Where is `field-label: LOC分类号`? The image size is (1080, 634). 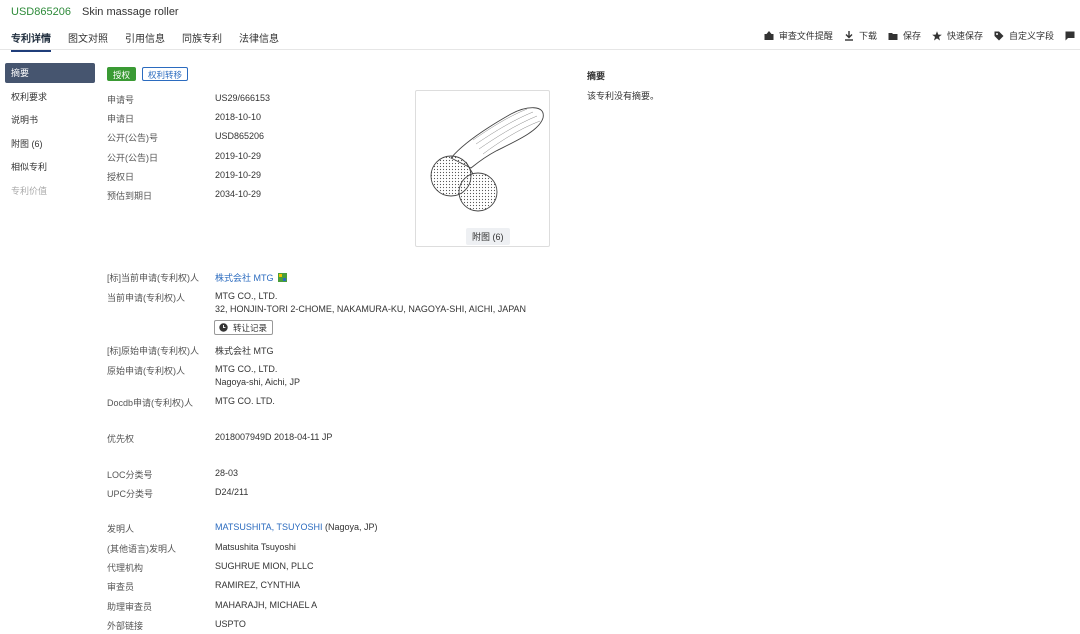
field-label: LOC分类号 is located at coordinates (130, 475).